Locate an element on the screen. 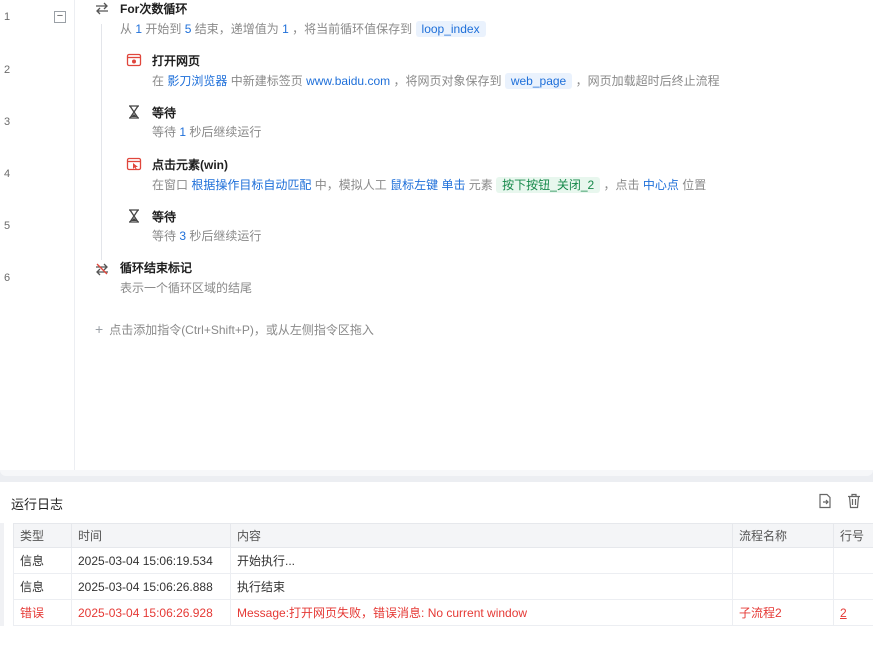  collapse-loop-button: − is located at coordinates (60, 17).